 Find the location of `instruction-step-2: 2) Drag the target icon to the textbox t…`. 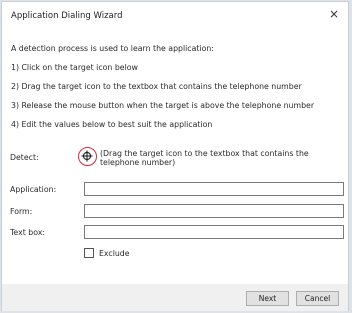

instruction-step-2: 2) Drag the target icon to the textbox t… is located at coordinates (156, 86).